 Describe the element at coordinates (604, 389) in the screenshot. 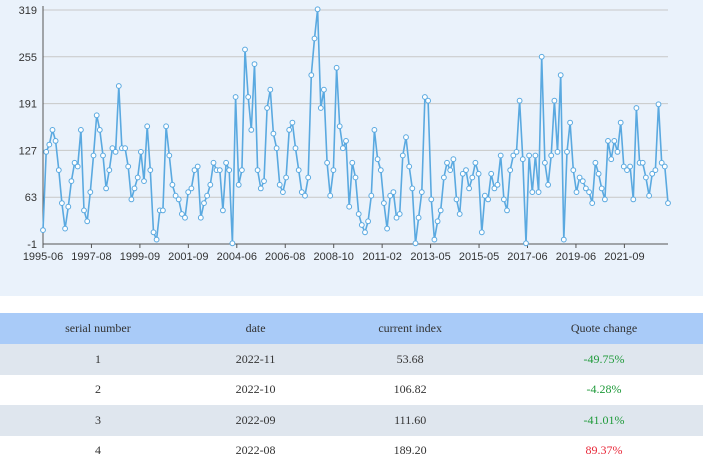

I see `cell-change: -4.28%` at that location.